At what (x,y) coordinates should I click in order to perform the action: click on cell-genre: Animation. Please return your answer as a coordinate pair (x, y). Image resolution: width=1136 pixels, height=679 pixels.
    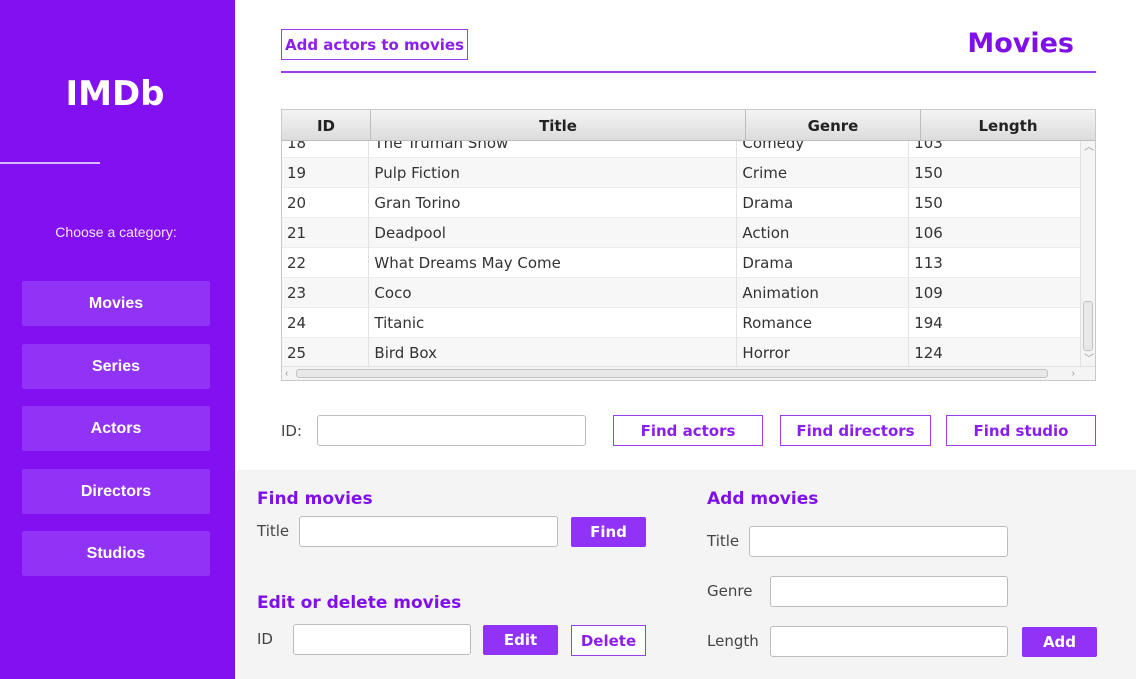
    Looking at the image, I should click on (823, 293).